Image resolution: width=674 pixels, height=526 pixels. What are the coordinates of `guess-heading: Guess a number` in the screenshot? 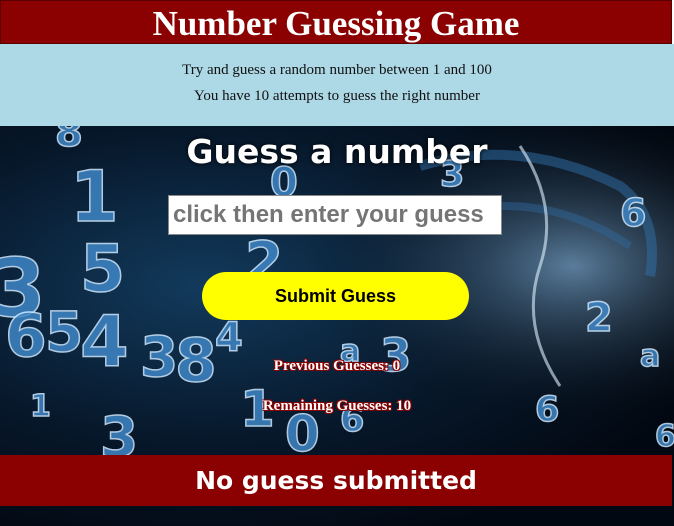 It's located at (337, 151).